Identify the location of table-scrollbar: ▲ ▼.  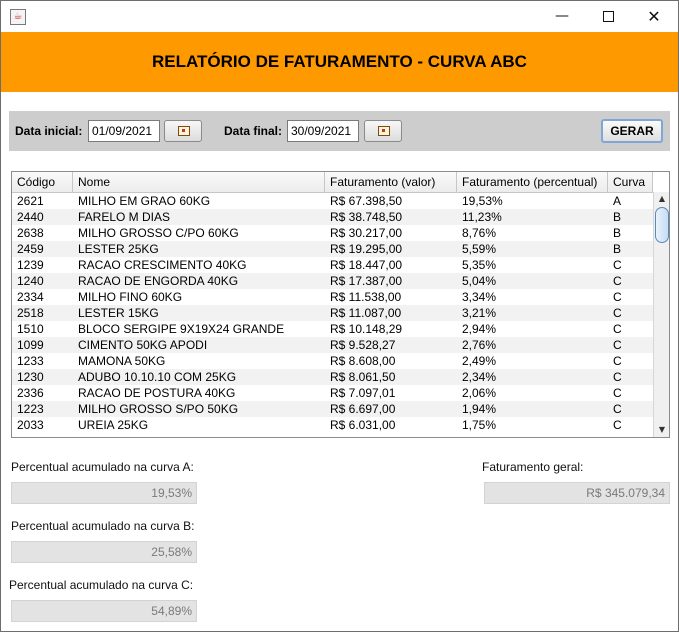
(661, 314).